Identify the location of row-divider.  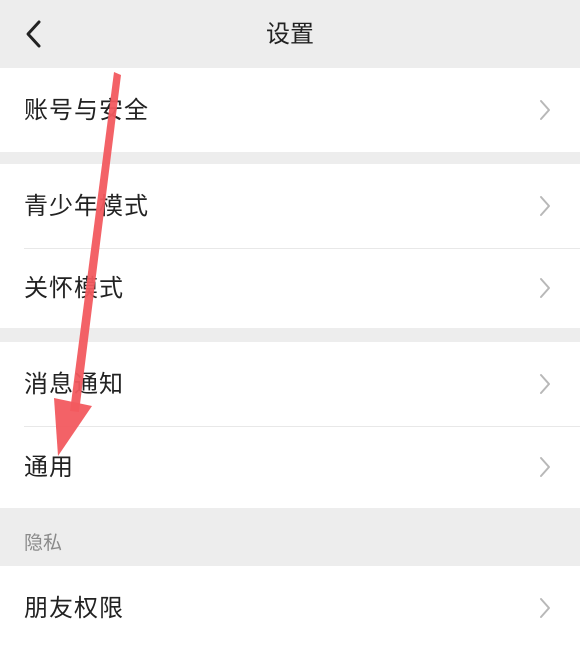
(302, 426).